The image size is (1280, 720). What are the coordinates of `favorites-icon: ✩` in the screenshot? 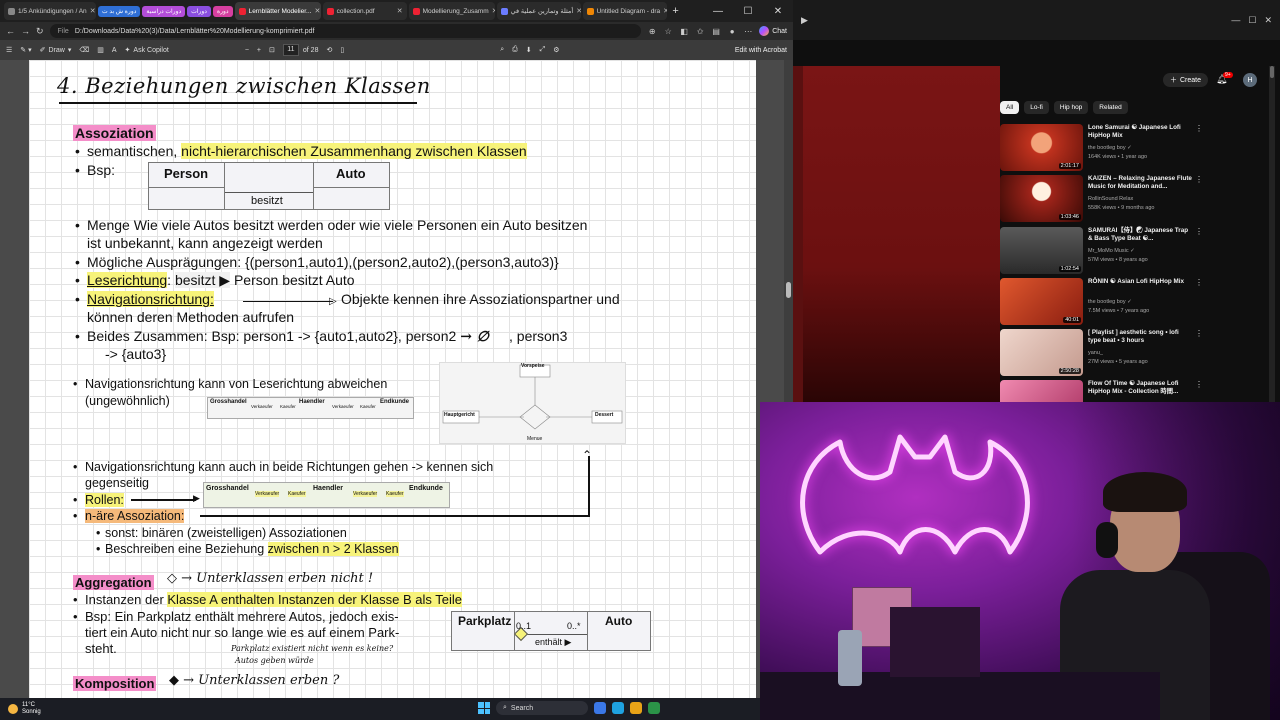 It's located at (700, 31).